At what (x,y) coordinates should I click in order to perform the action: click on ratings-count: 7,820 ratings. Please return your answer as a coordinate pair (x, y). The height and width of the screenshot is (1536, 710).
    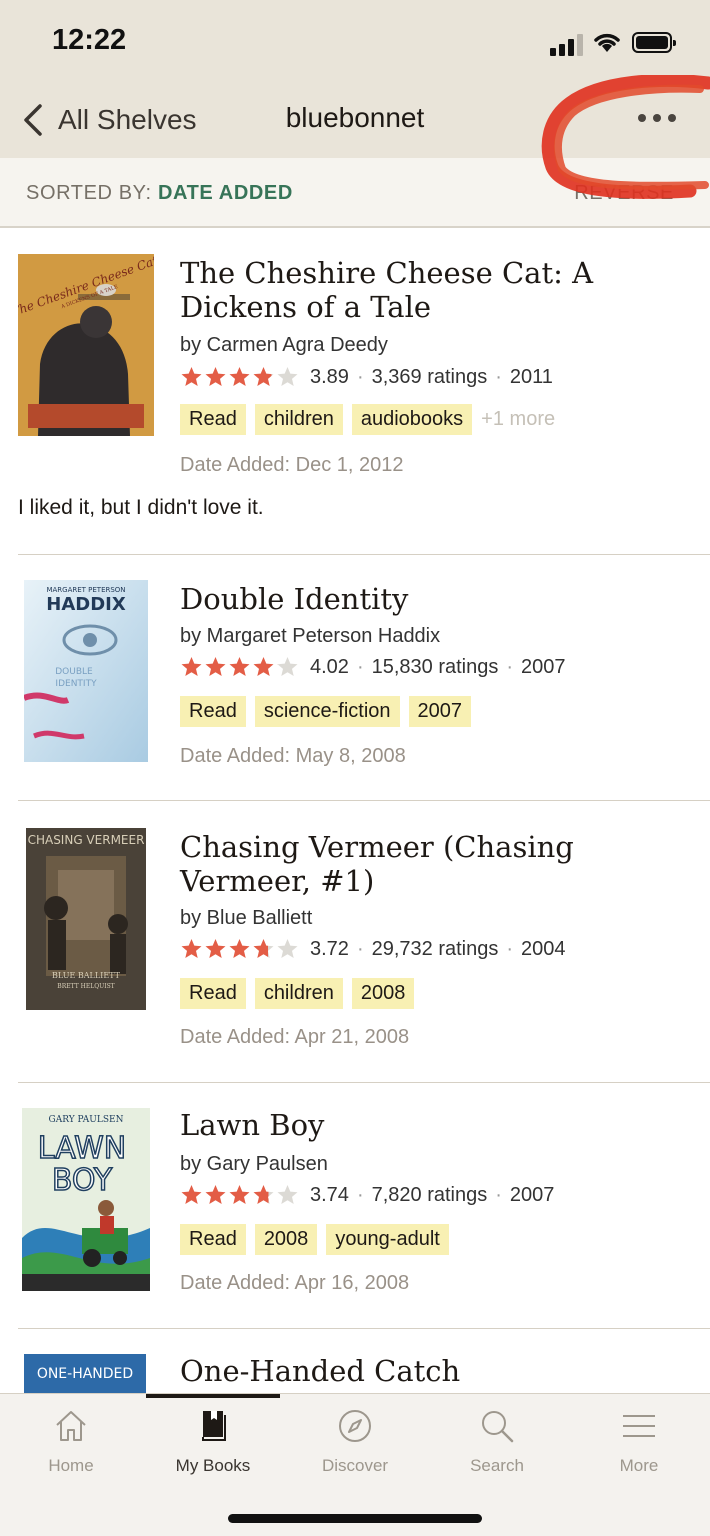
    Looking at the image, I should click on (429, 1194).